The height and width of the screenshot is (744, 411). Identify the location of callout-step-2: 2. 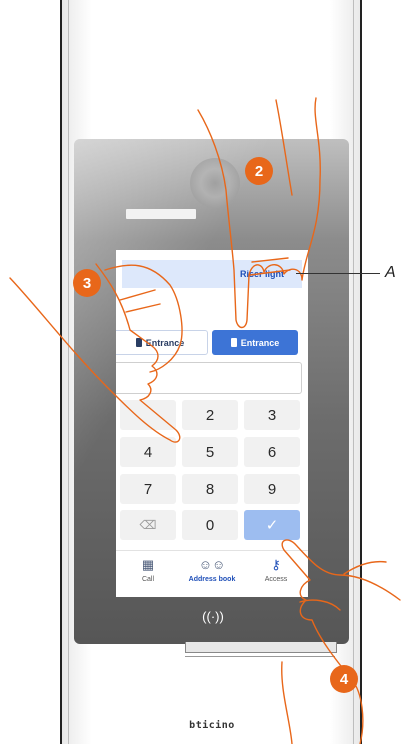
(259, 171).